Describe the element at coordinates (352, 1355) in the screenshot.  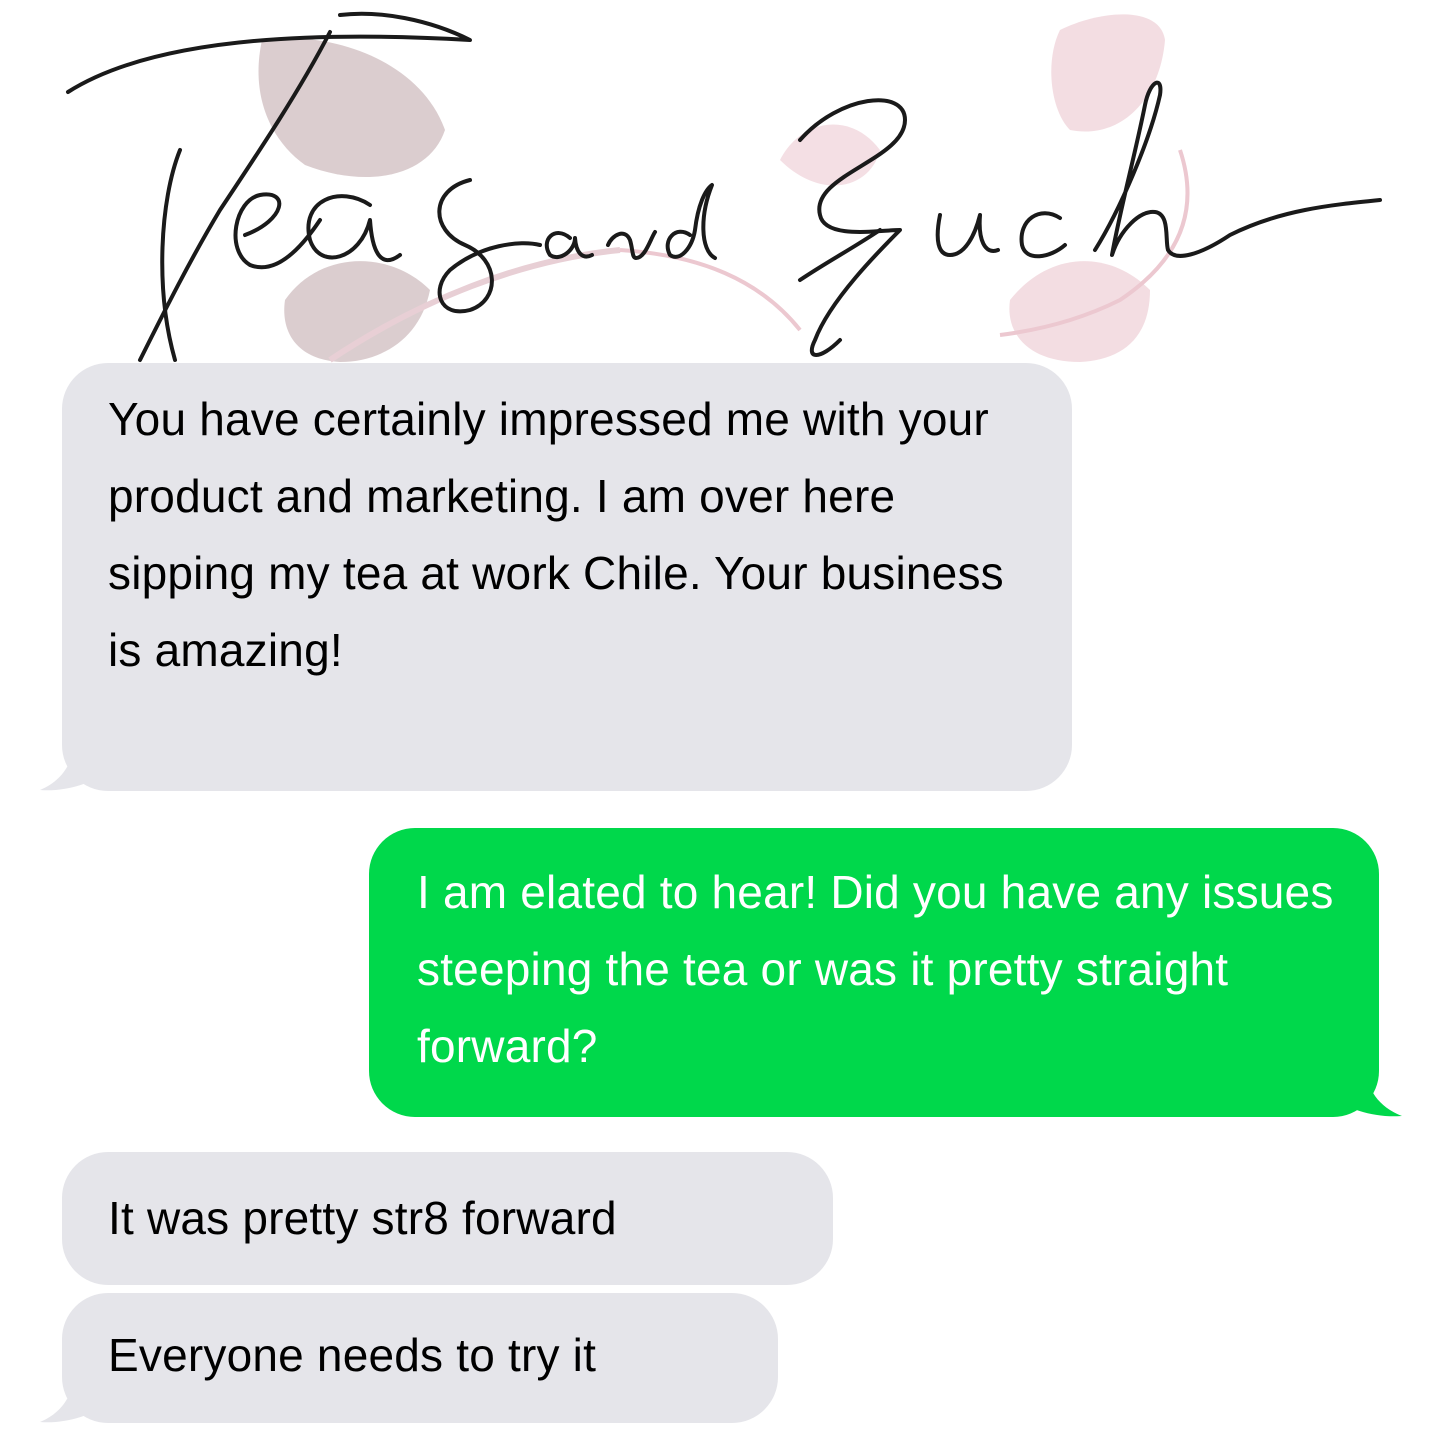
I see `message-text: Everyone needs to try it` at that location.